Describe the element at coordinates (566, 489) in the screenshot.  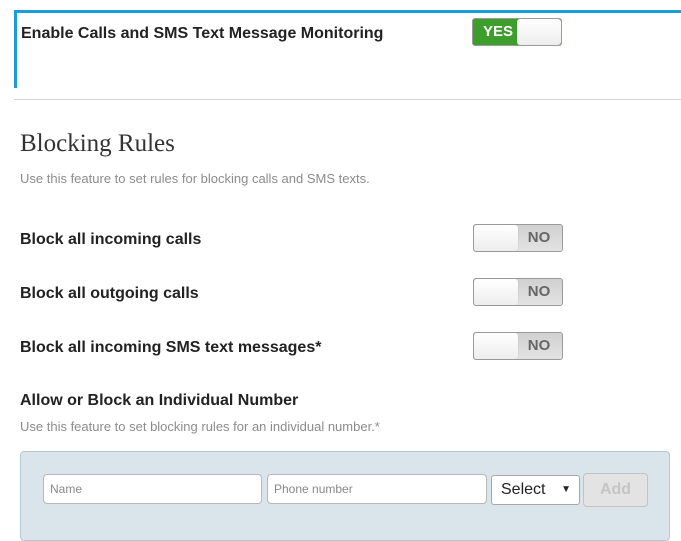
I see `select-caret-icon: ▼` at that location.